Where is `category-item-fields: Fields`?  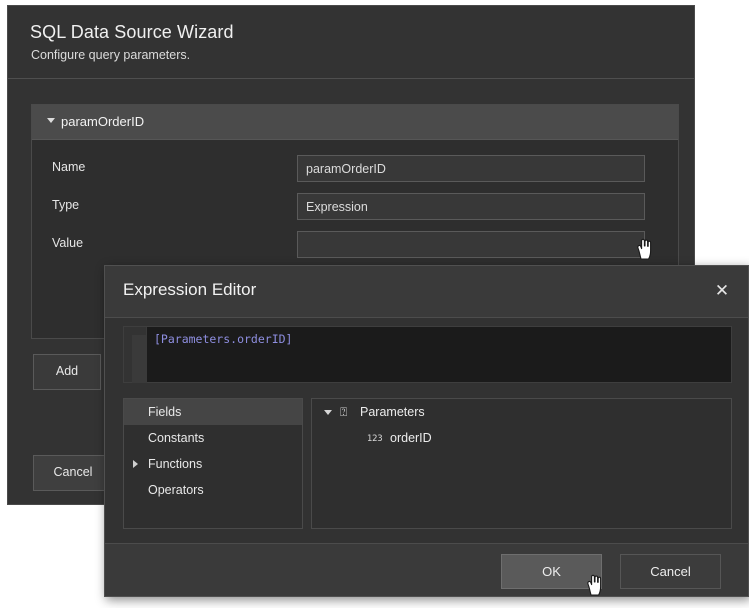 category-item-fields: Fields is located at coordinates (213, 412).